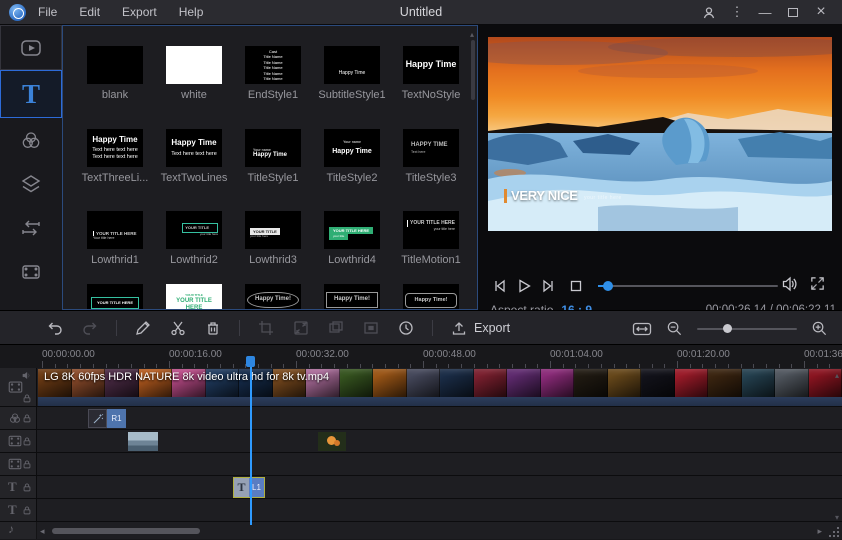 The width and height of the screenshot is (842, 540). I want to click on export-button: Export, so click(480, 328).